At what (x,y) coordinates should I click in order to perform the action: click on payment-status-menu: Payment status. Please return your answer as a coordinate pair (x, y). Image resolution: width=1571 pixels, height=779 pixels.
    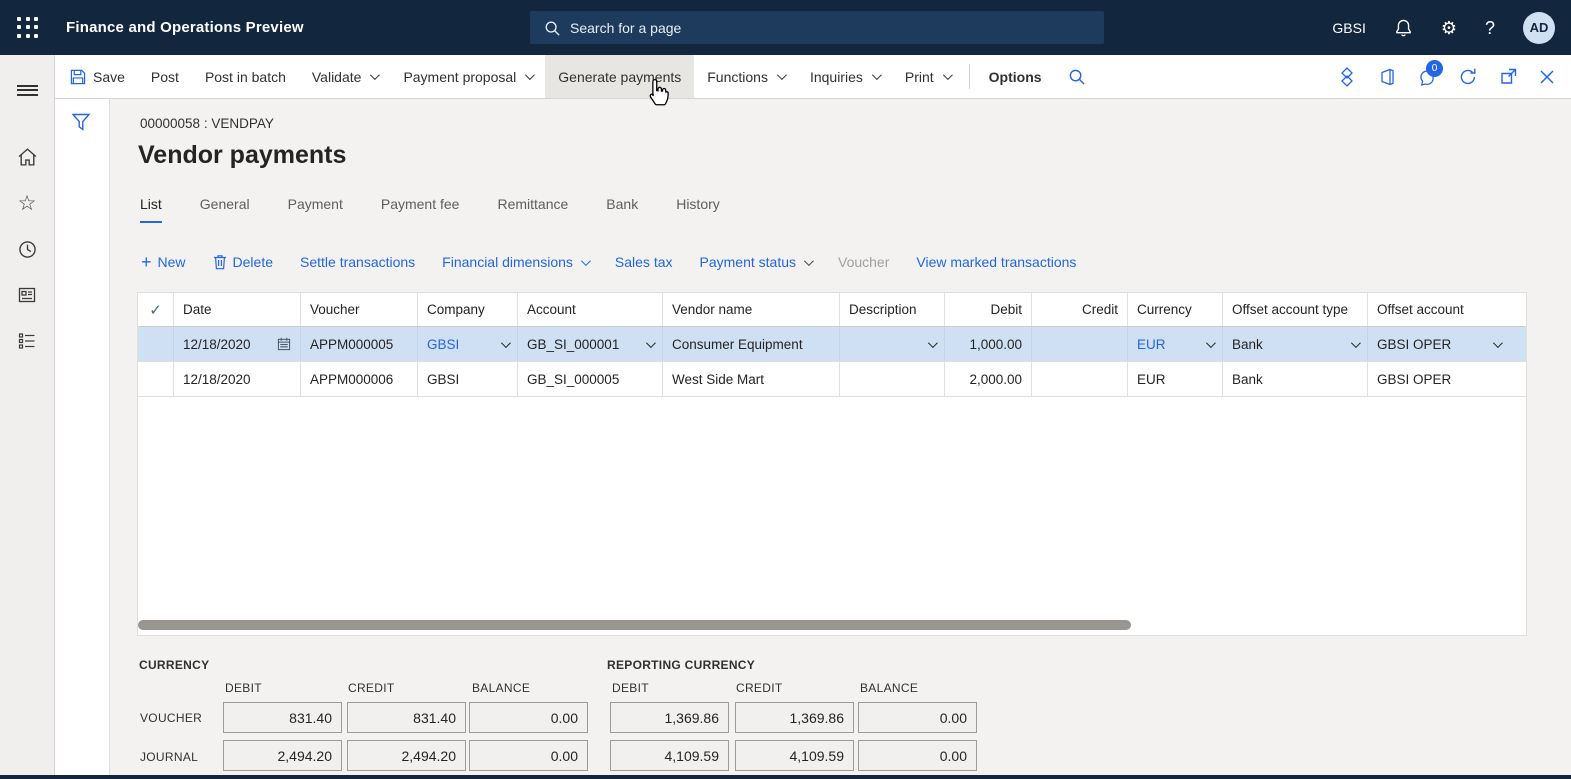
    Looking at the image, I should click on (757, 262).